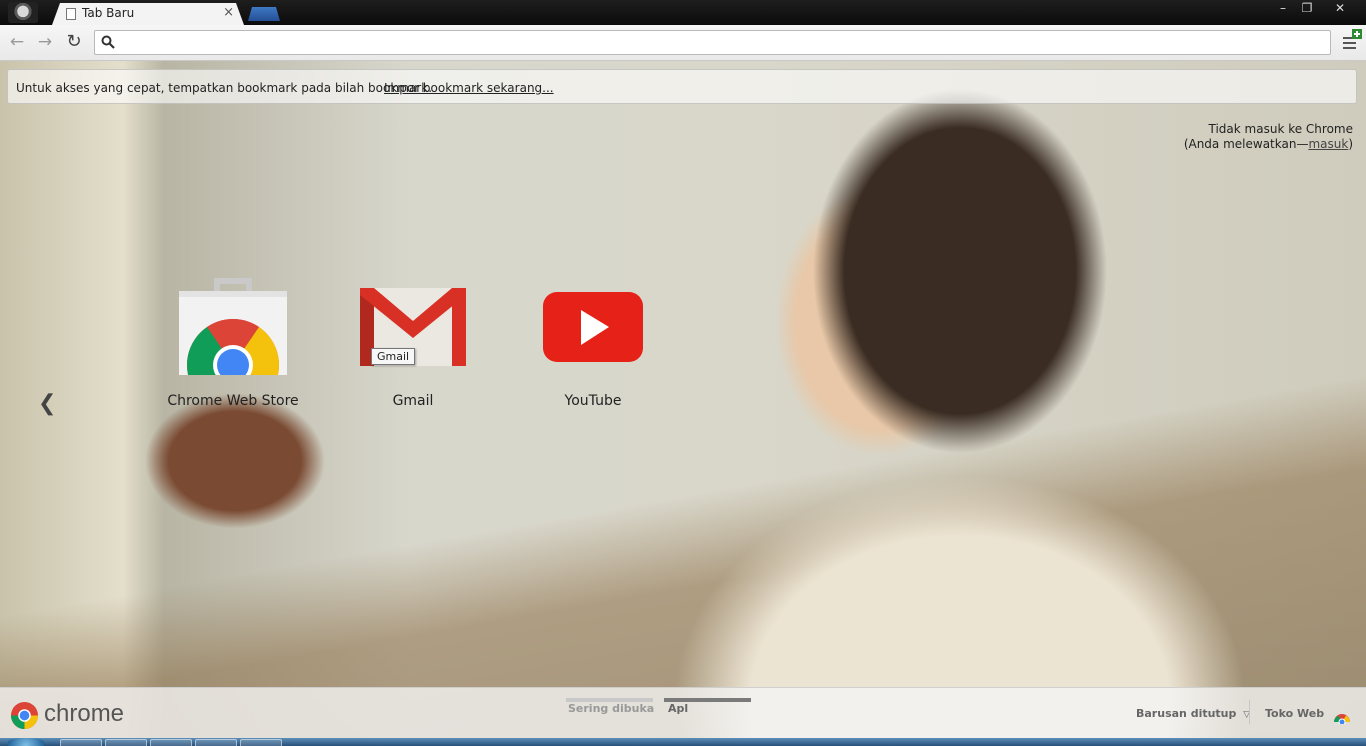 The height and width of the screenshot is (746, 1366). What do you see at coordinates (74, 42) in the screenshot?
I see `reload-button: ↻` at bounding box center [74, 42].